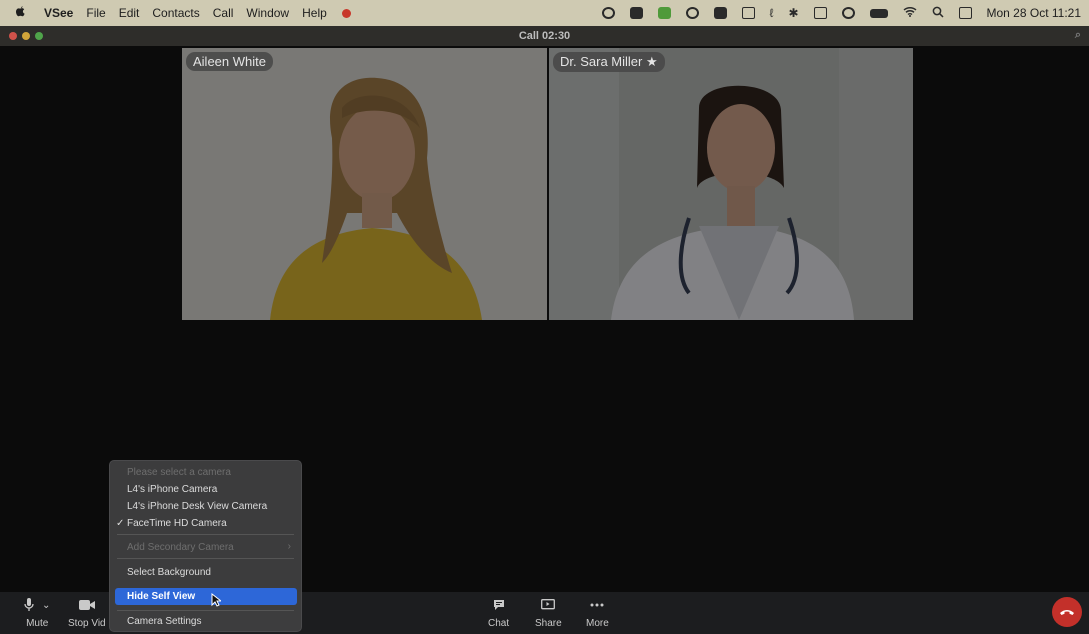 The image size is (1089, 634). I want to click on share-button: Share, so click(548, 612).